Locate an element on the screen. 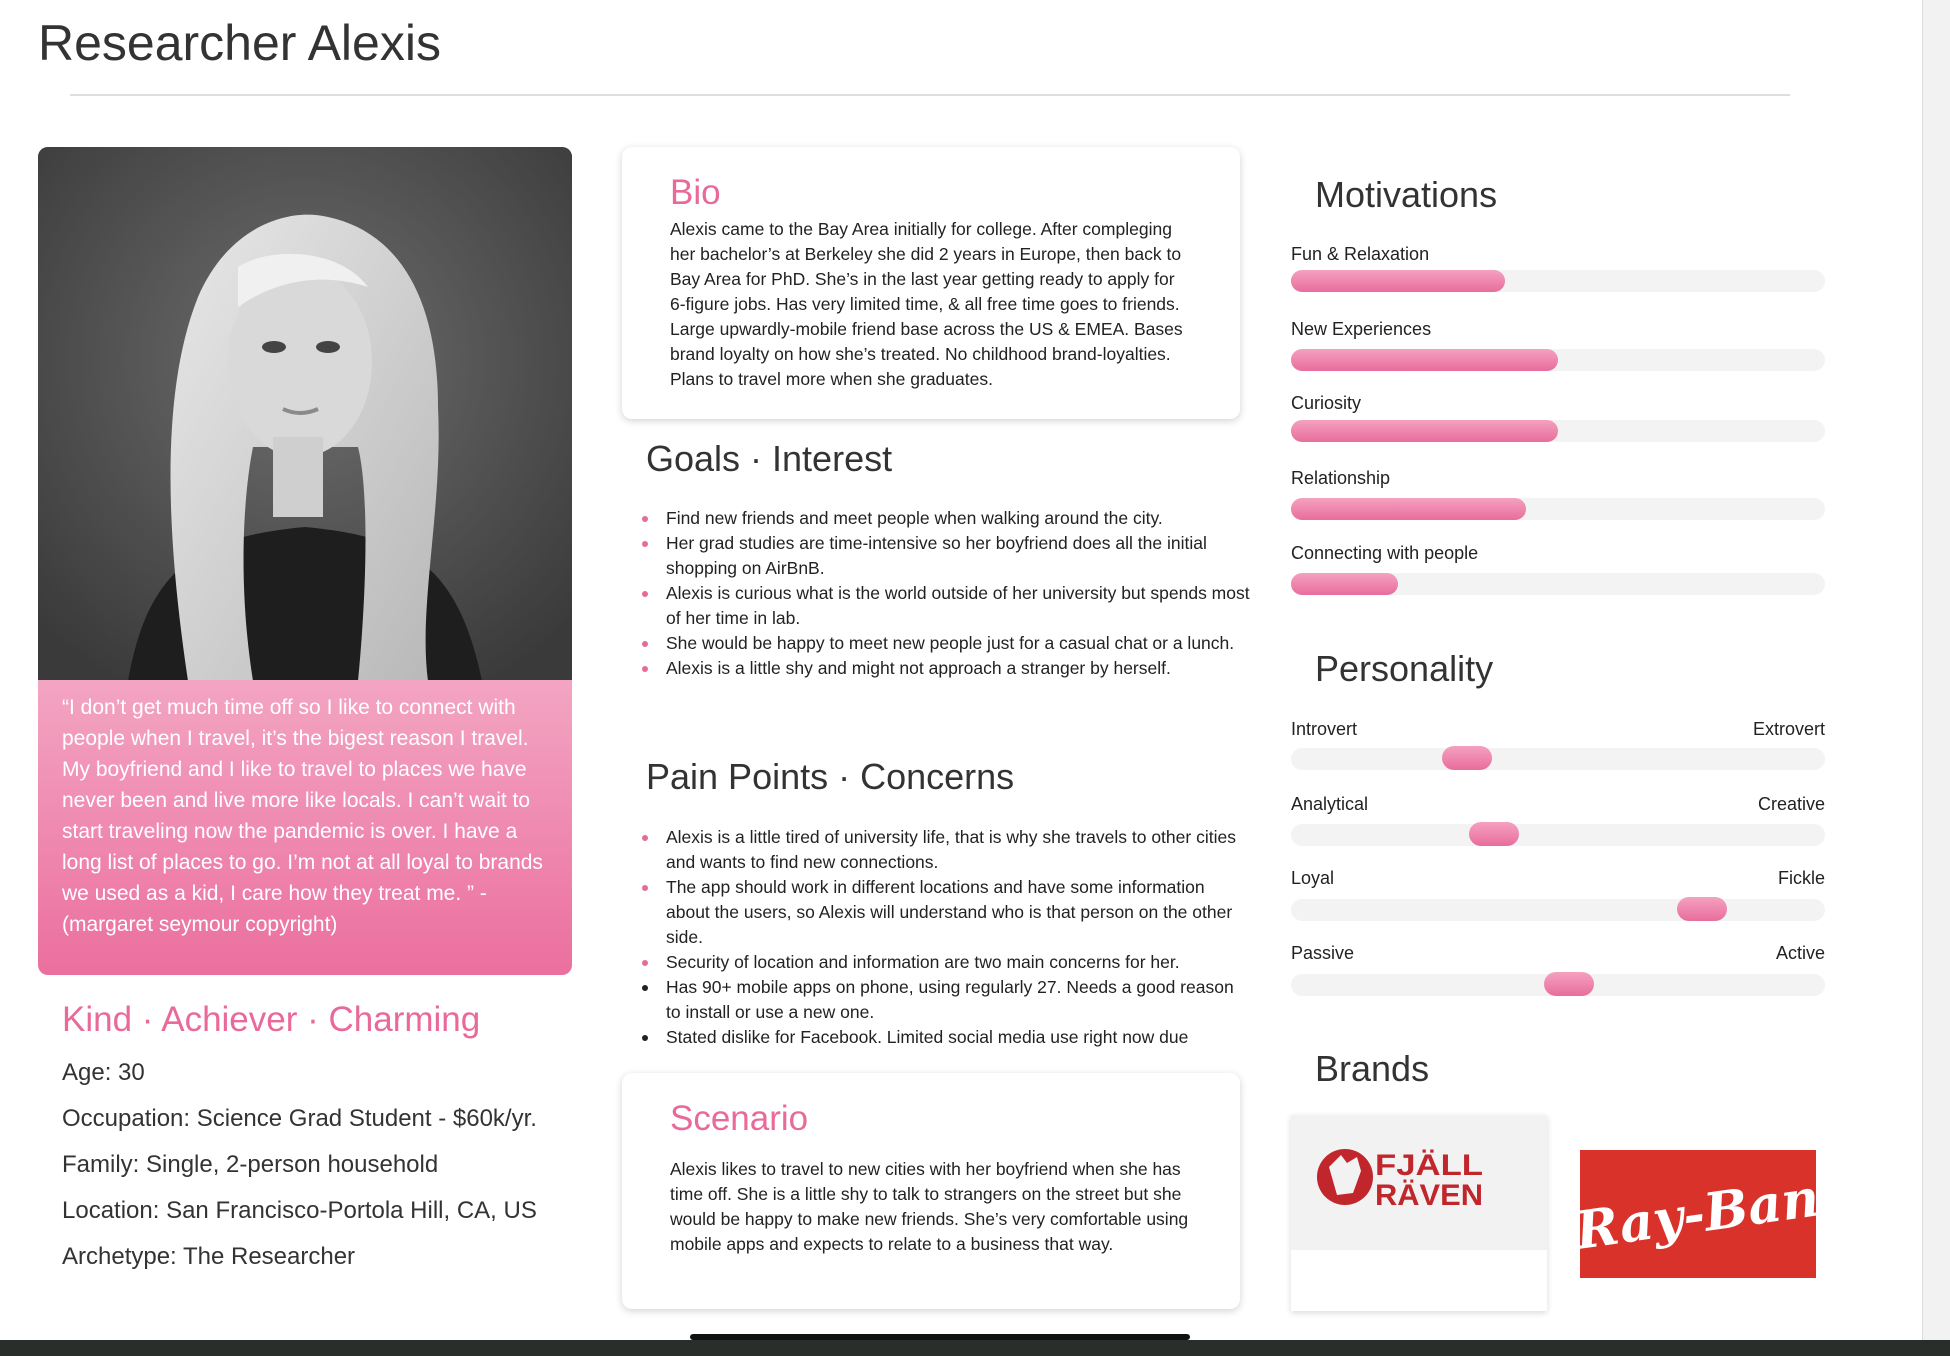 This screenshot has height=1356, width=1950. svg-text: FJÄLL is located at coordinates (1429, 1165).